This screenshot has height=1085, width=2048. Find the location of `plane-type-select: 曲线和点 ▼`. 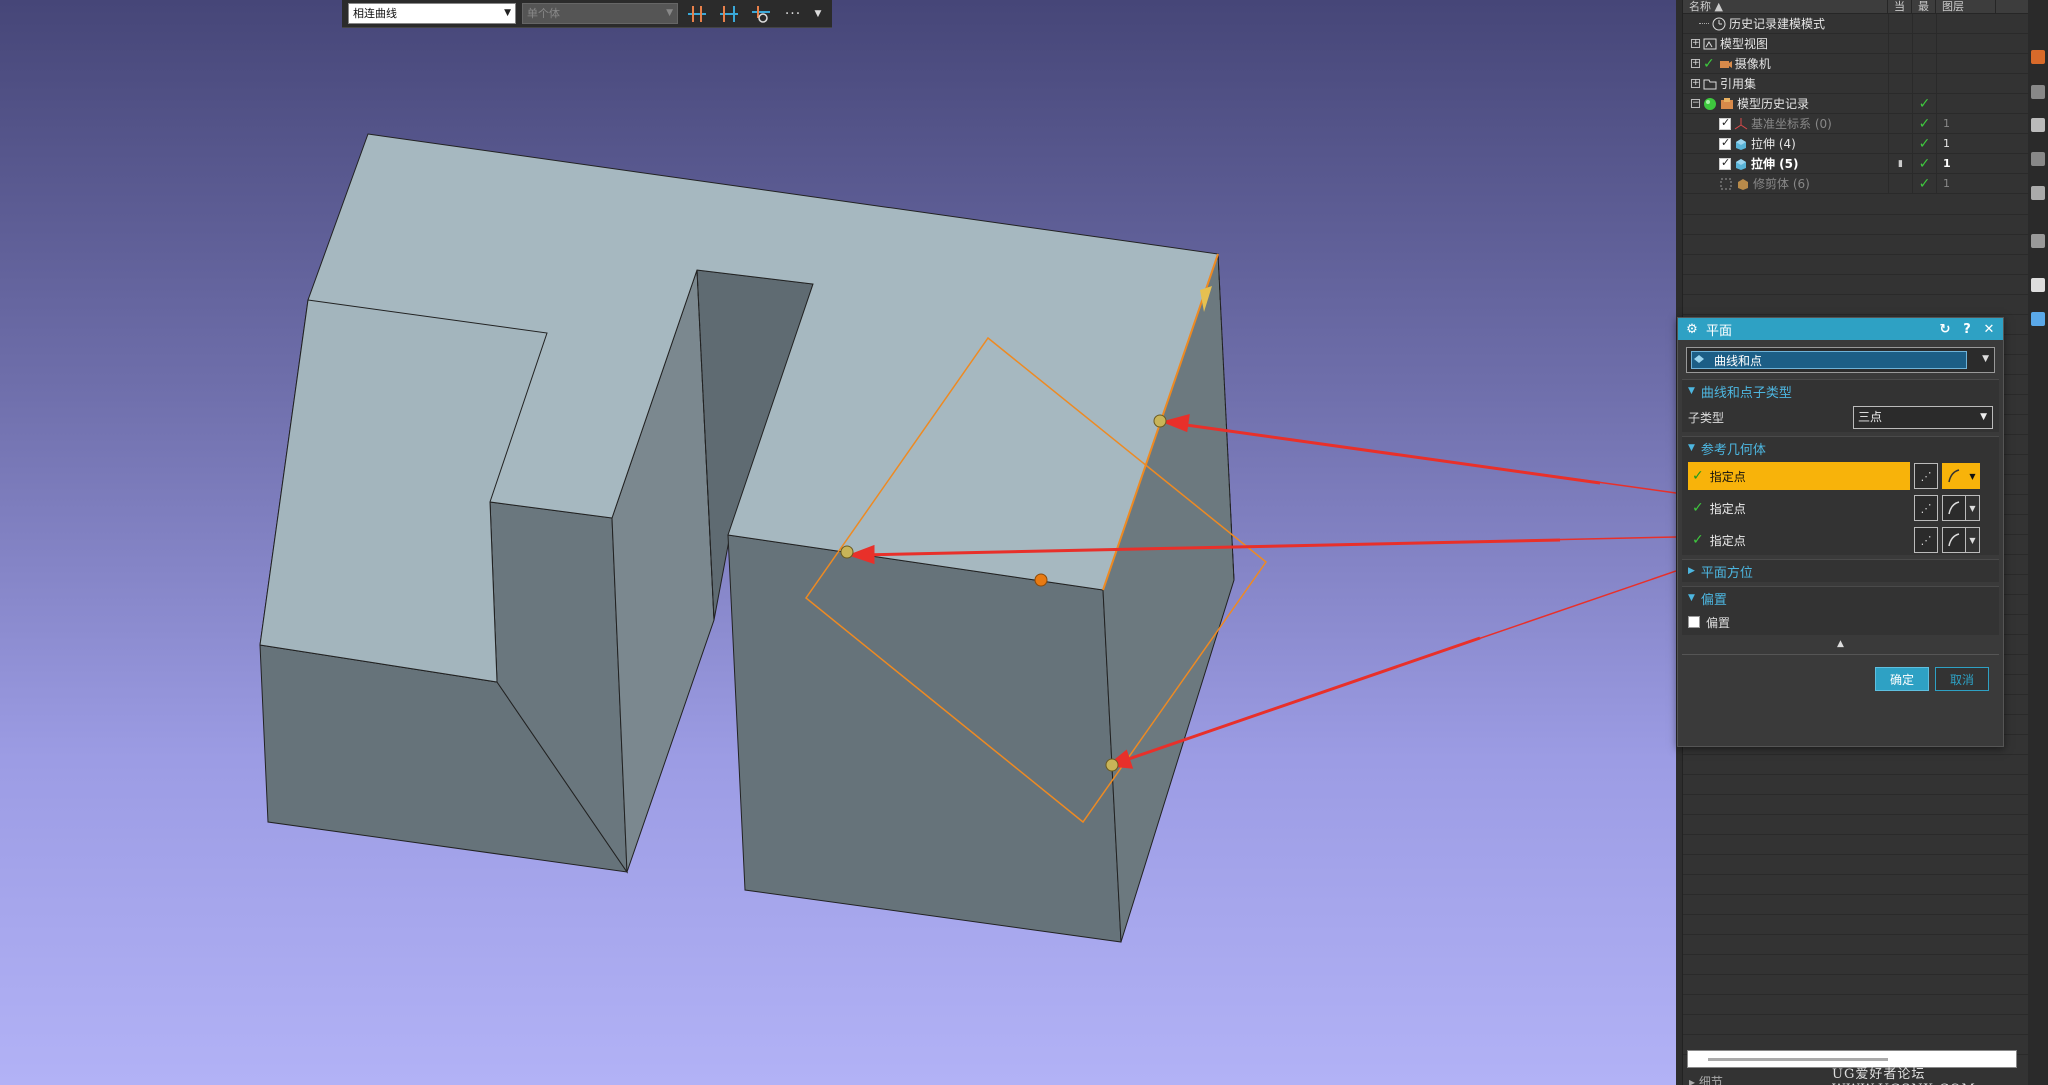

plane-type-select: 曲线和点 ▼ is located at coordinates (1840, 360).